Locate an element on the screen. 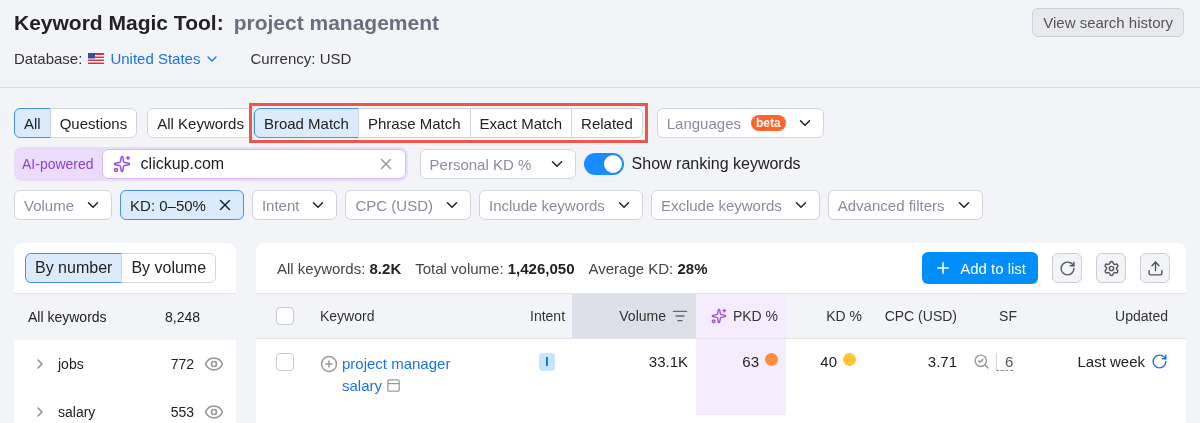  group-label: salary is located at coordinates (77, 412).